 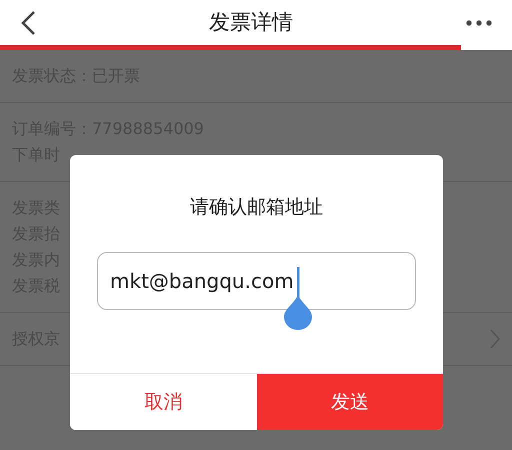 I want to click on dialog-title: 请确认邮箱地址, so click(x=256, y=207).